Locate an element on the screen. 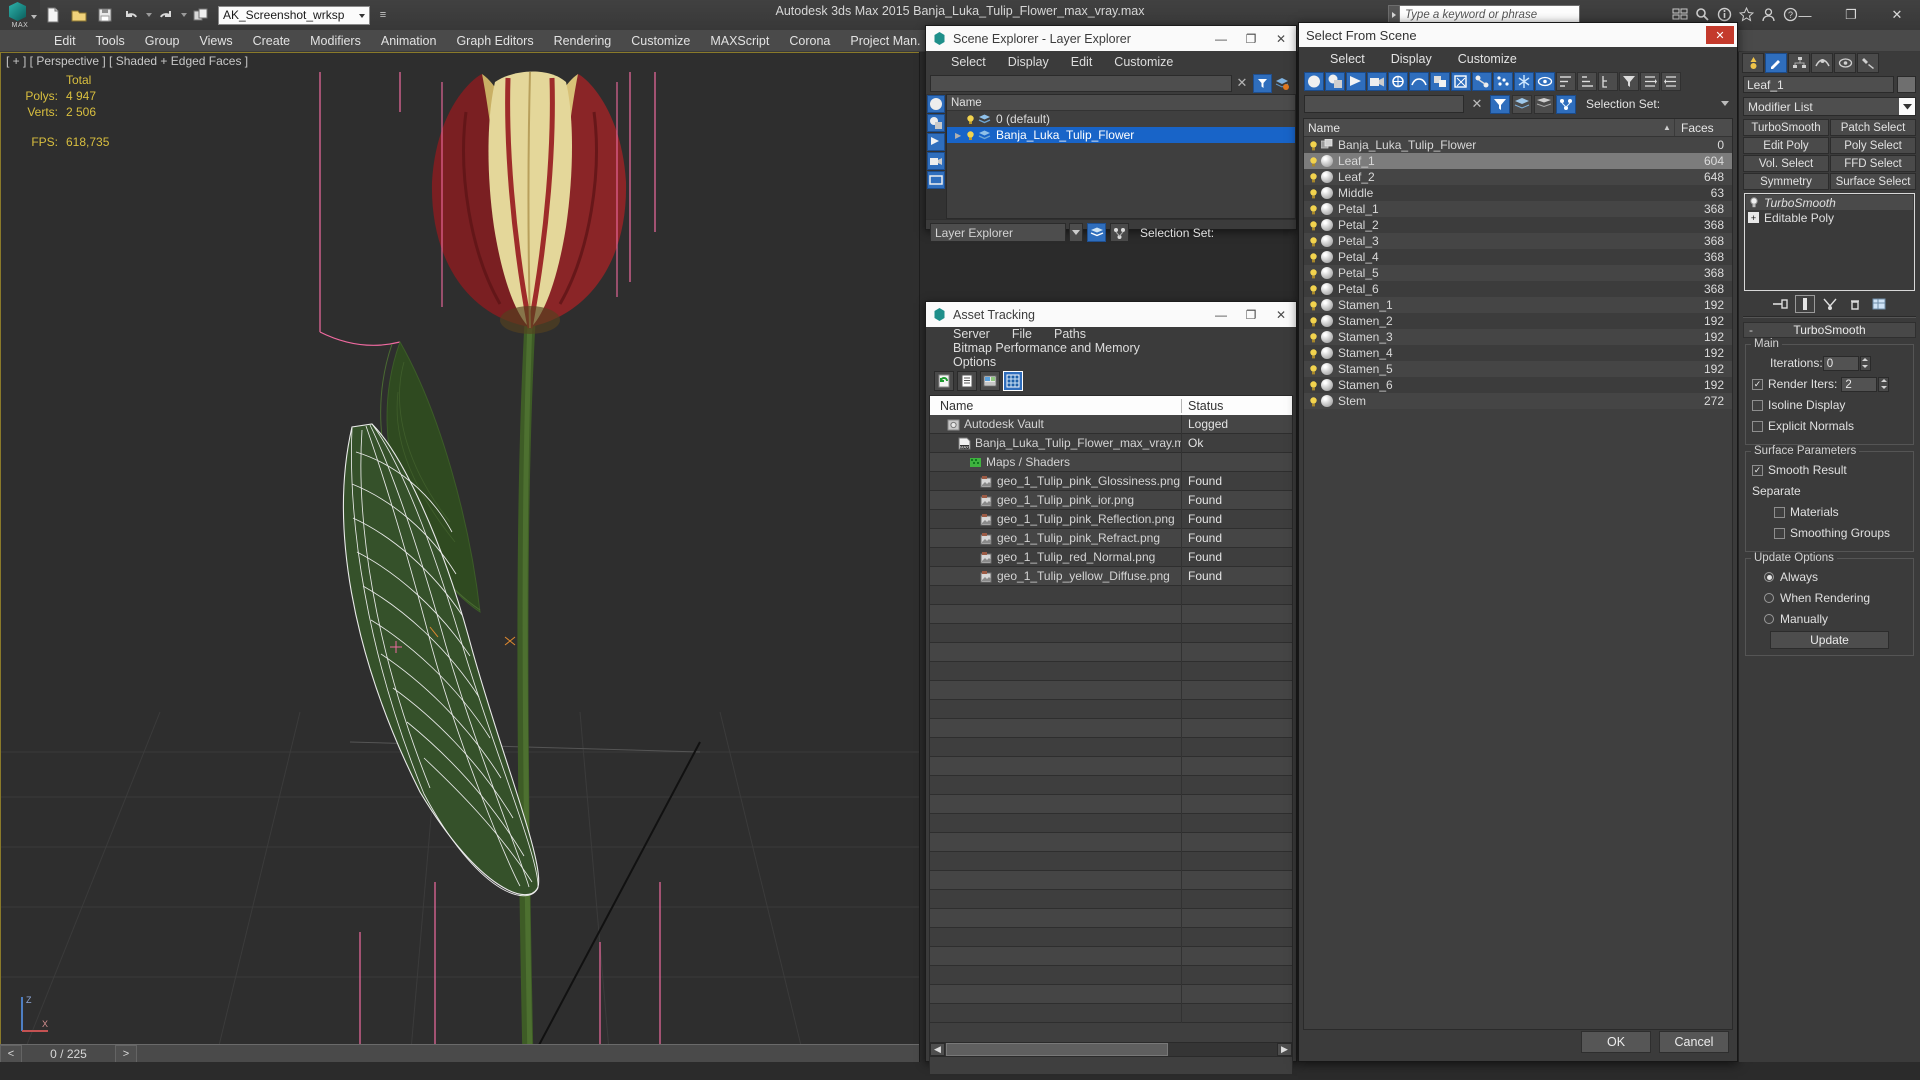 The image size is (1920, 1080). select-and-link-button is located at coordinates (201, 15).